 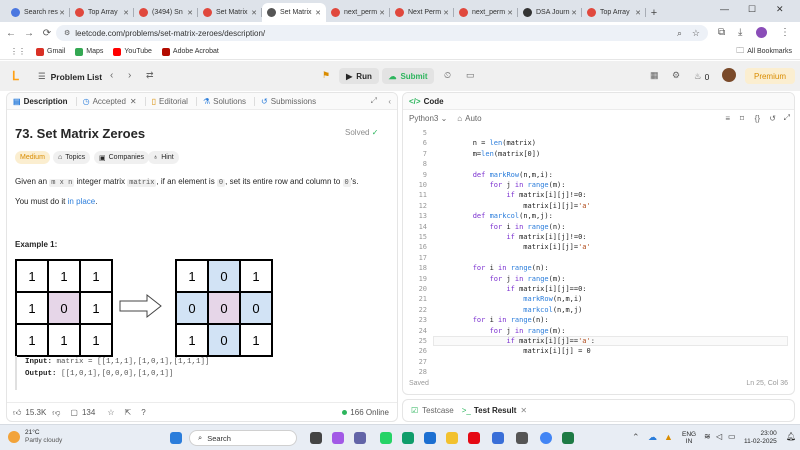 I want to click on onedrive-icon: ☁, so click(x=652, y=437).